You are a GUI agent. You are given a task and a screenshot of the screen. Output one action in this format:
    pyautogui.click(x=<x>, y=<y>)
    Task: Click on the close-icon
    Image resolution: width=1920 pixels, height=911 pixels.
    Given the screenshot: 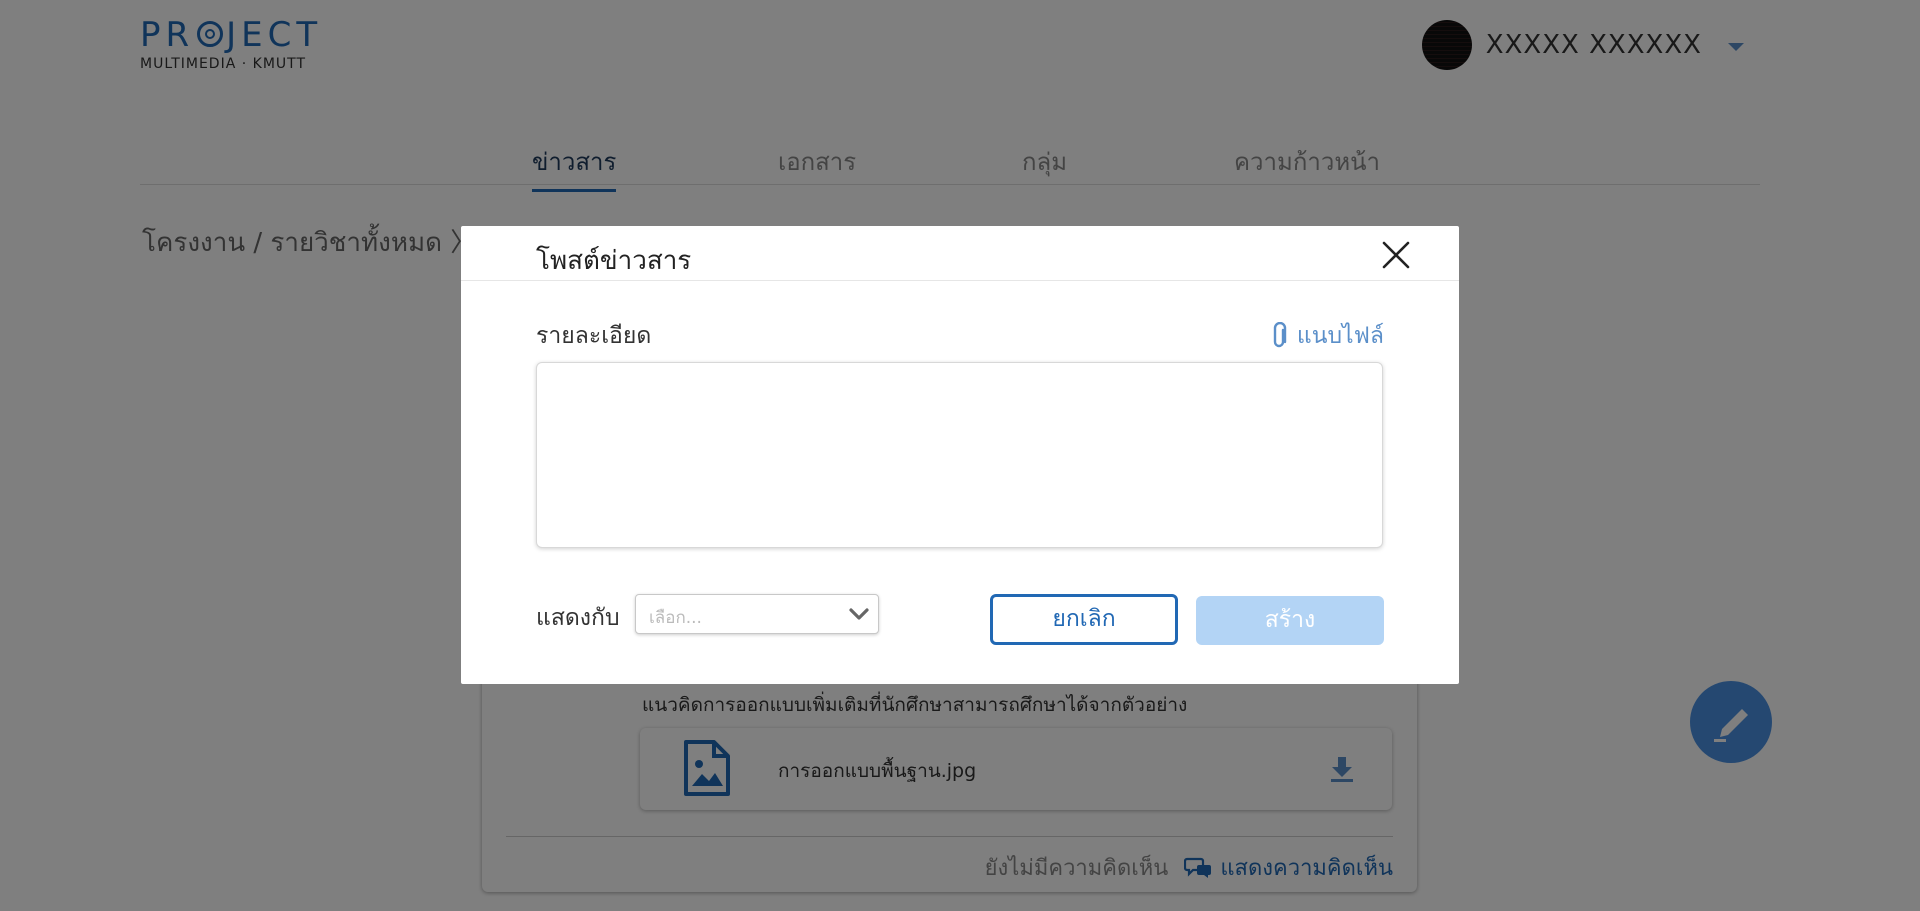 What is the action you would take?
    pyautogui.click(x=1396, y=255)
    